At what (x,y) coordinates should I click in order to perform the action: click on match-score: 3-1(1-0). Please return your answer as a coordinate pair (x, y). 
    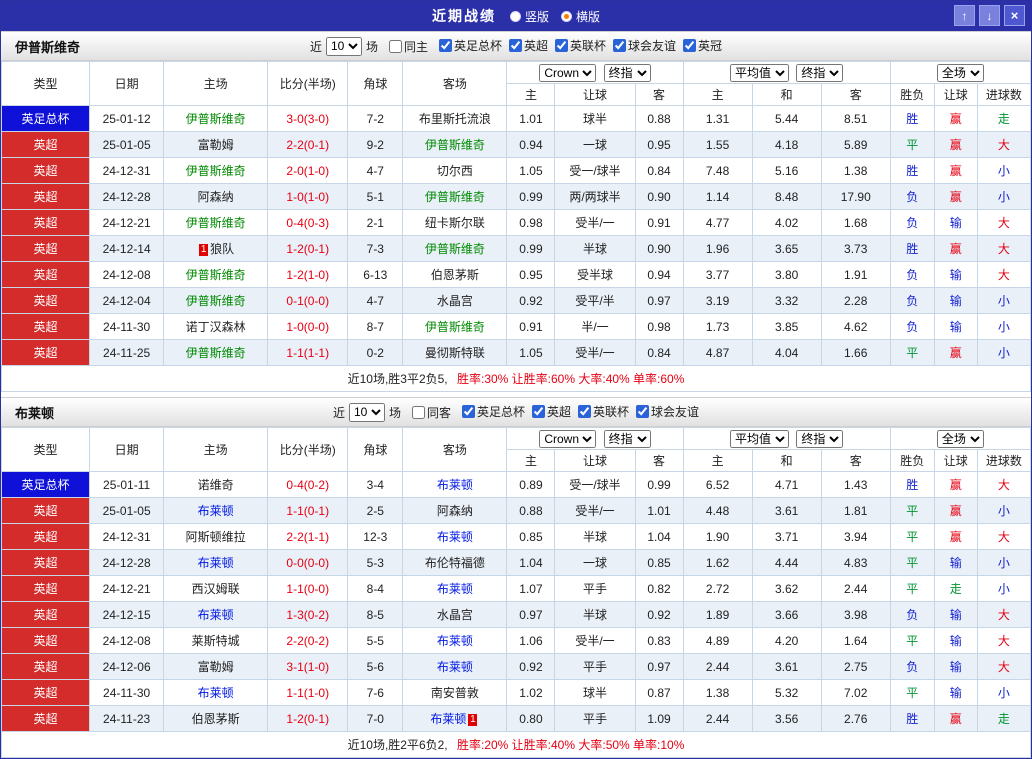
    Looking at the image, I should click on (308, 666).